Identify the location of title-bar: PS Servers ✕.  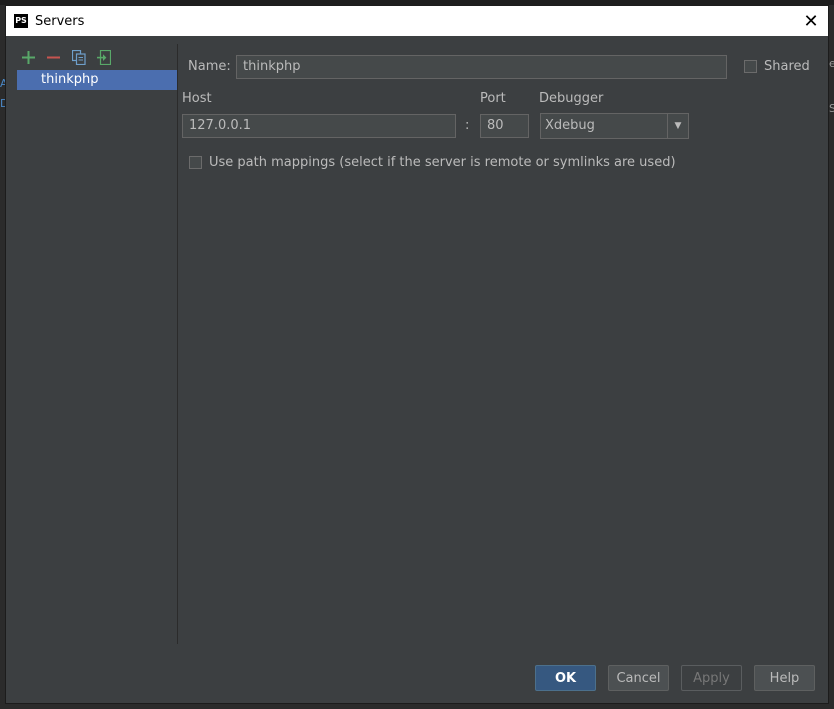
(417, 21).